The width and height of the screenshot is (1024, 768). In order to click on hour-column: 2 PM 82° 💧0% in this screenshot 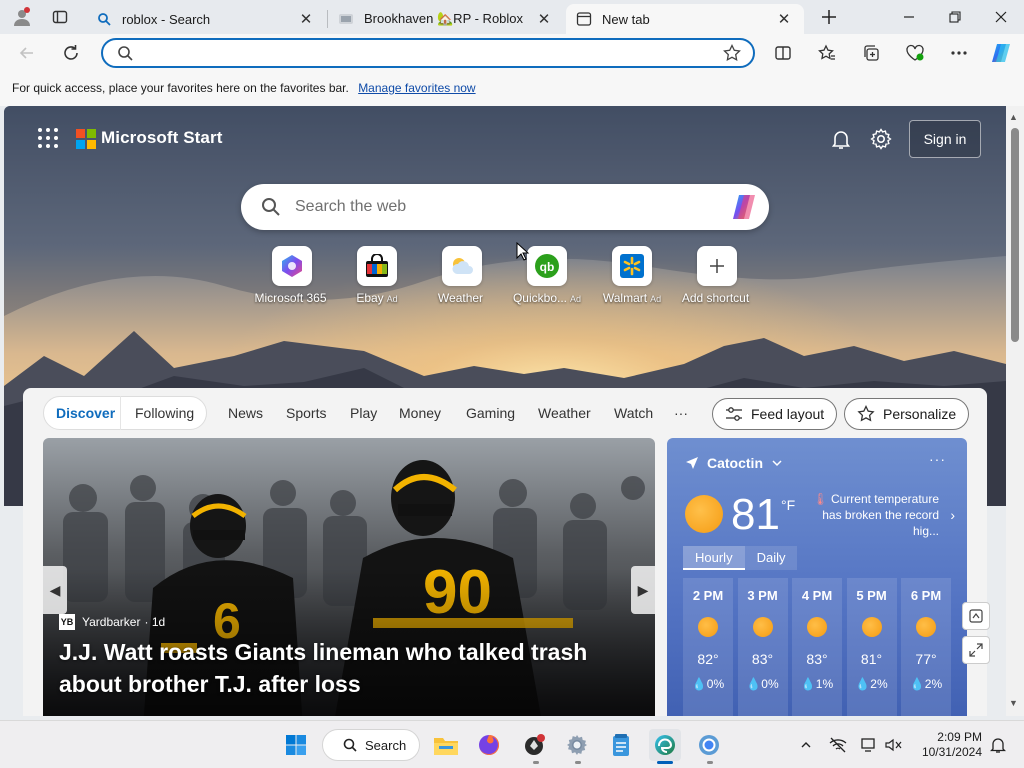, I will do `click(708, 647)`.